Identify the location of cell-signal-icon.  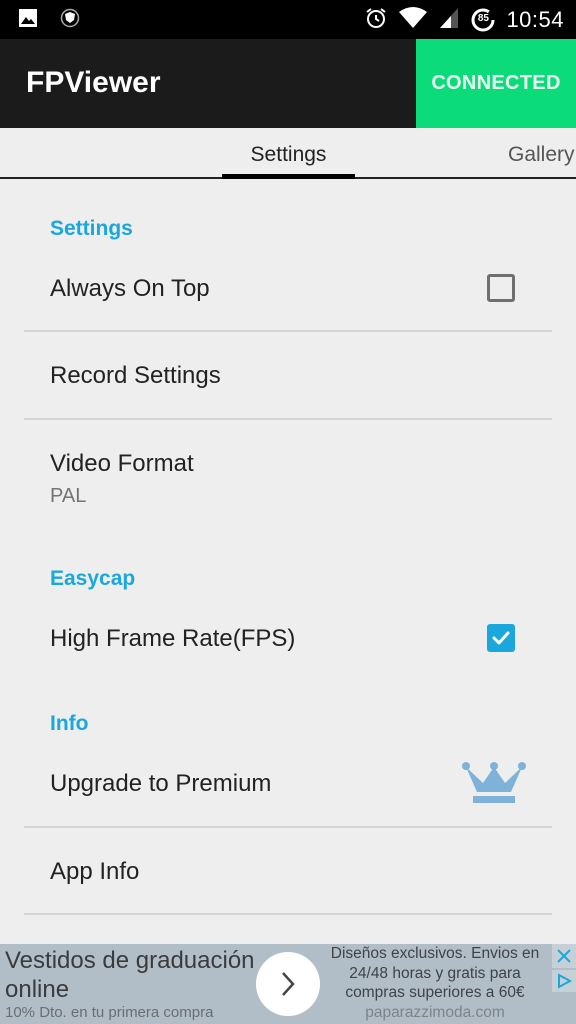
(449, 20).